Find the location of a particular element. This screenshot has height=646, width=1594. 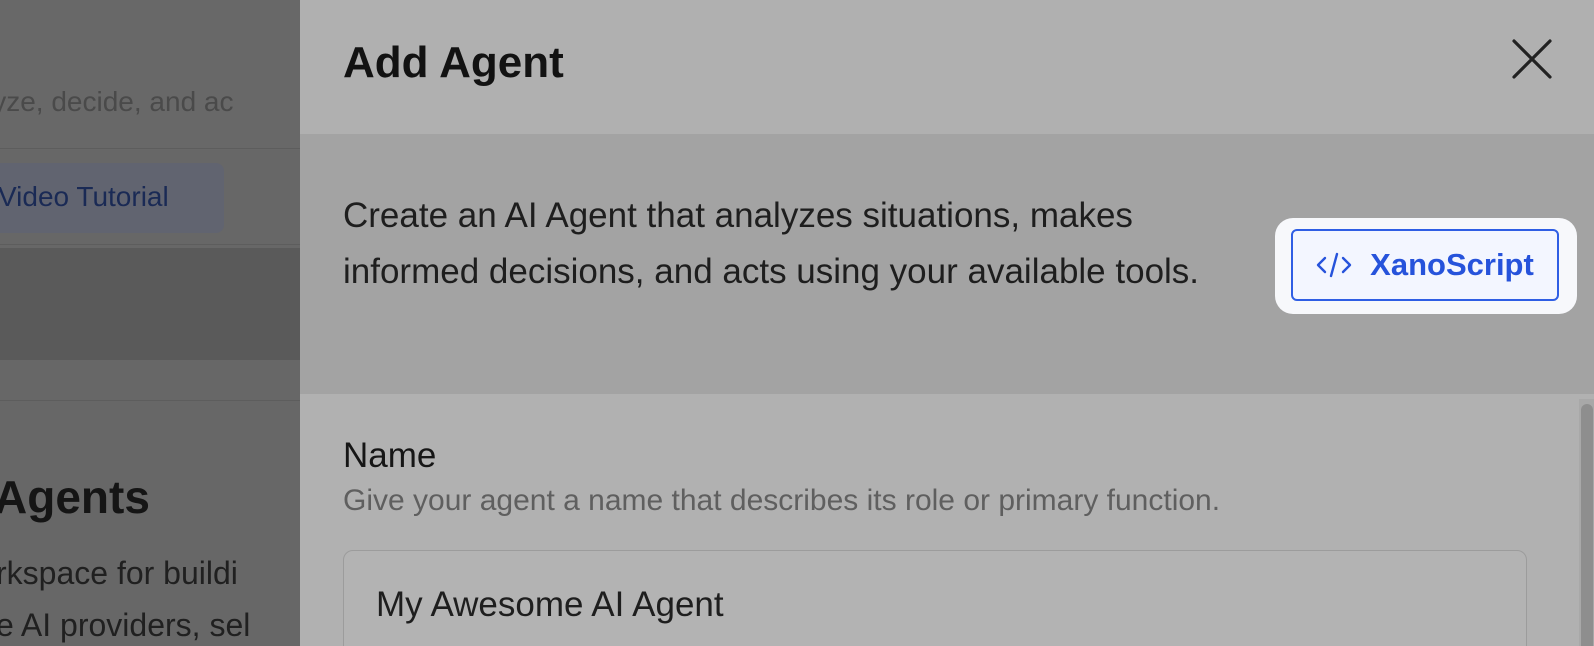

scrollbar-thumb is located at coordinates (1587, 525).